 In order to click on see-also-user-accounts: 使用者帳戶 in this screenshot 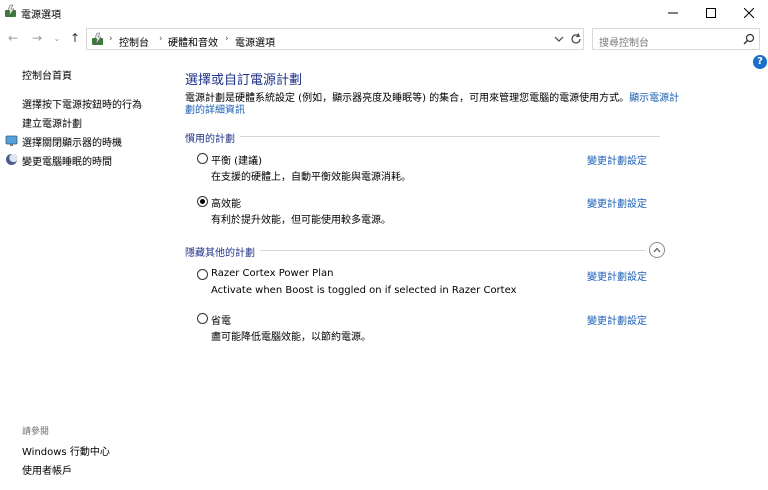, I will do `click(47, 469)`.